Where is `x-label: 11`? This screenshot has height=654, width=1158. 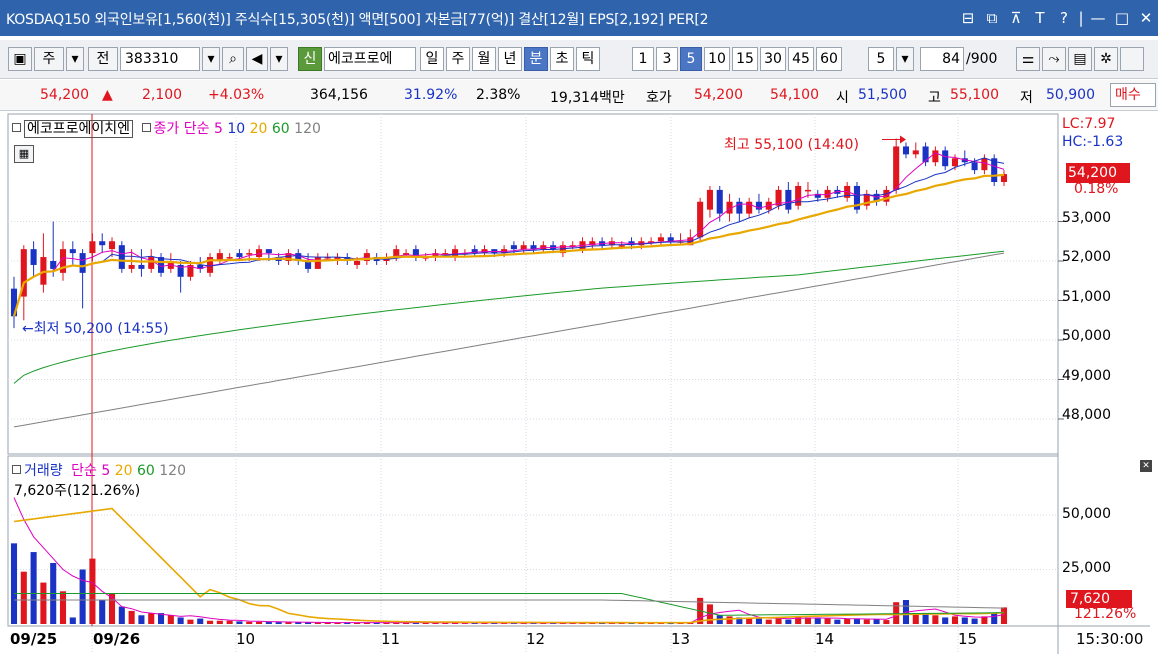 x-label: 11 is located at coordinates (391, 639).